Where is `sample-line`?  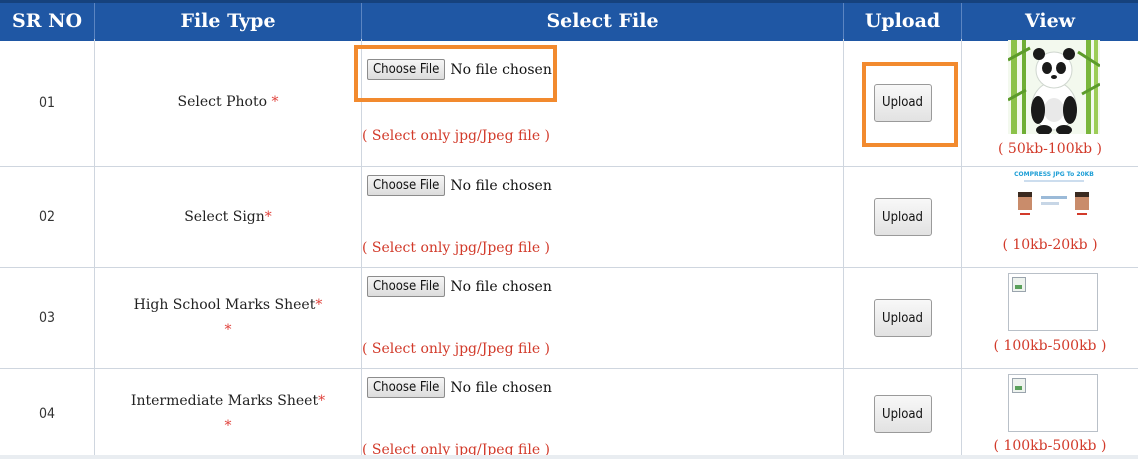 sample-line is located at coordinates (1054, 181).